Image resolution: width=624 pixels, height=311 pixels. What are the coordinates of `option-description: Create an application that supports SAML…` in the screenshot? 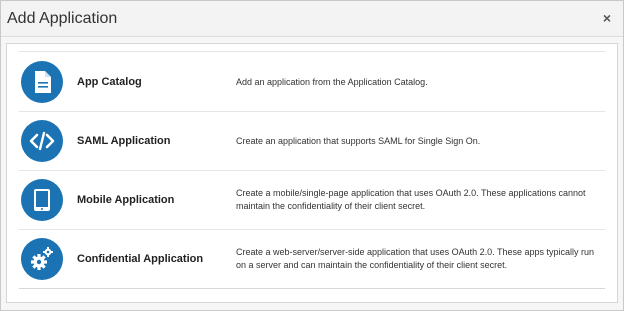 It's located at (358, 141).